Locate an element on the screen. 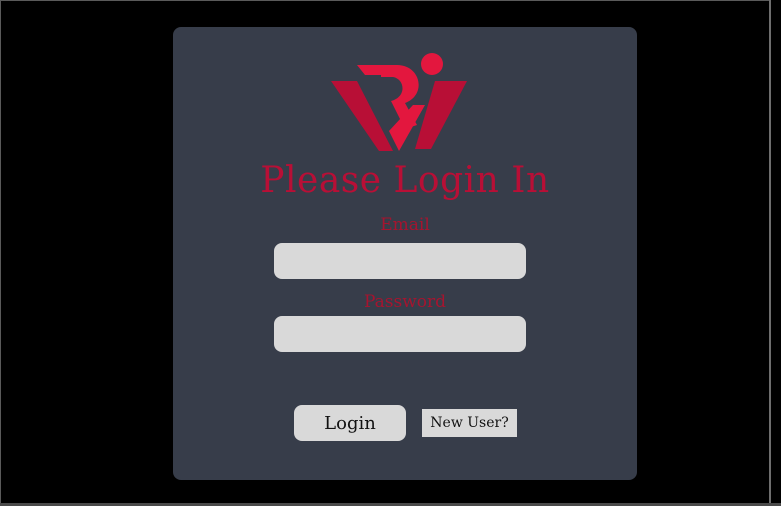  password-field is located at coordinates (400, 334).